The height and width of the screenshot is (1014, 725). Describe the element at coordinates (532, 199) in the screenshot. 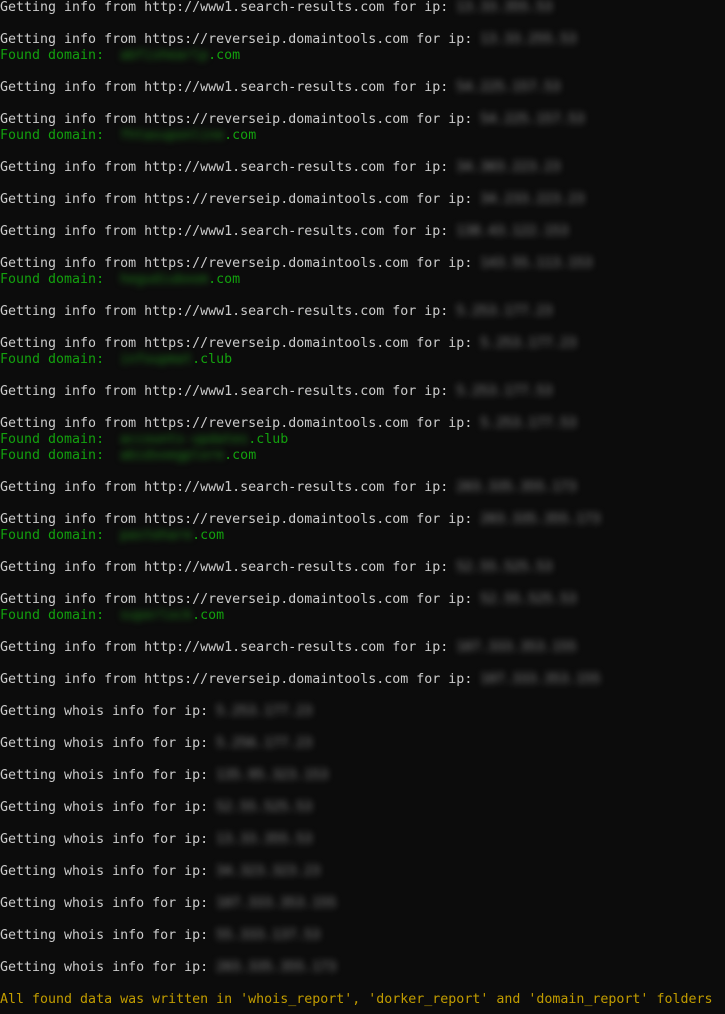

I see `redacted-ip: 34.233.223.23` at that location.